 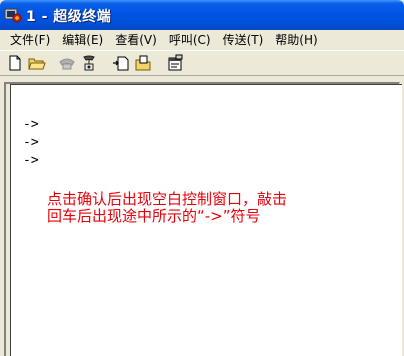 I want to click on disconnect-button, so click(x=89, y=63).